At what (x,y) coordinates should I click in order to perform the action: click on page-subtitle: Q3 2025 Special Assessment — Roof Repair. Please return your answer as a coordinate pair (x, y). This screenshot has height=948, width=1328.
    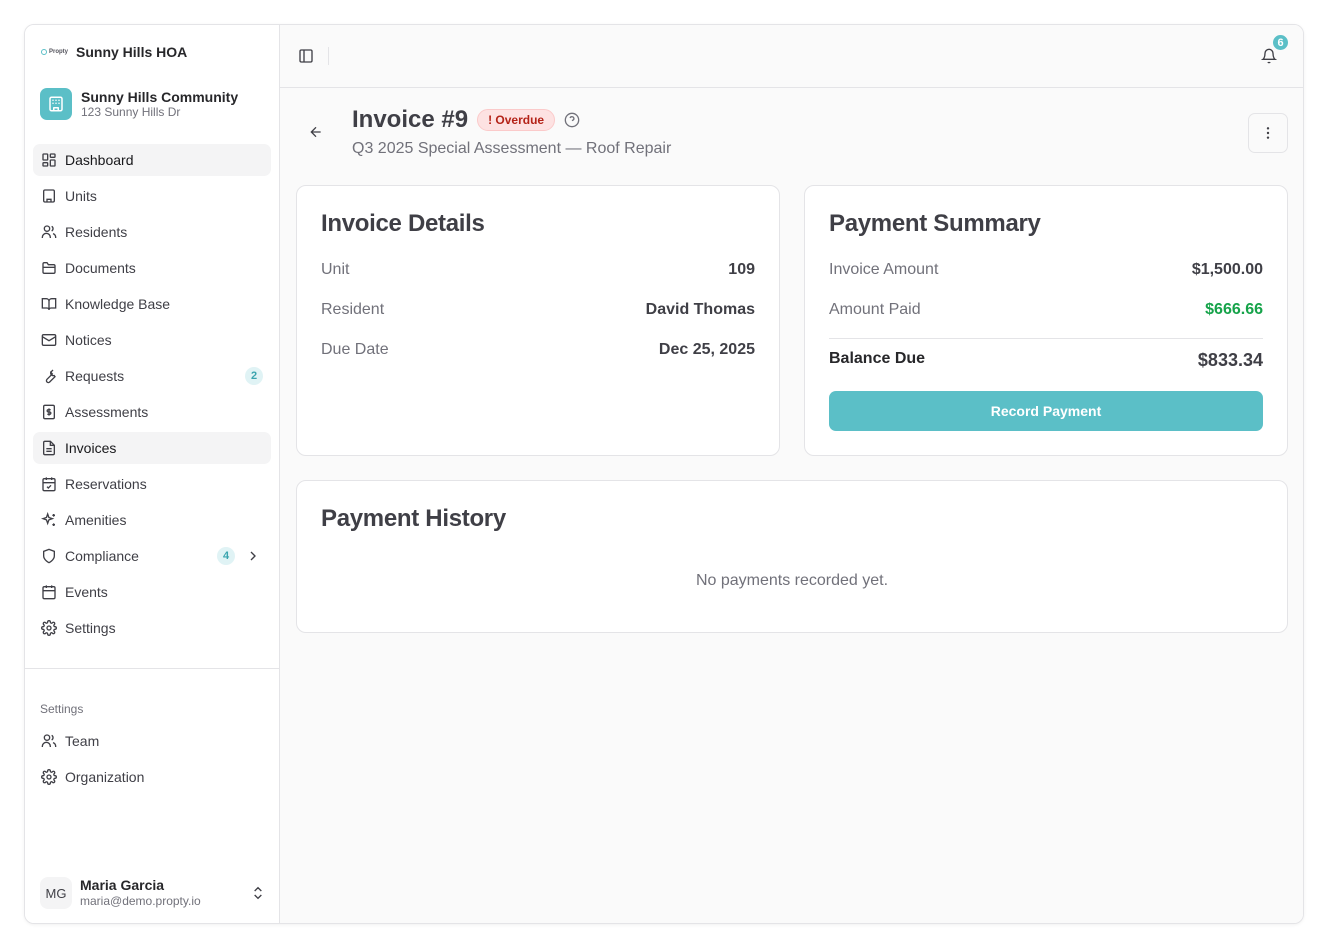
    Looking at the image, I should click on (512, 148).